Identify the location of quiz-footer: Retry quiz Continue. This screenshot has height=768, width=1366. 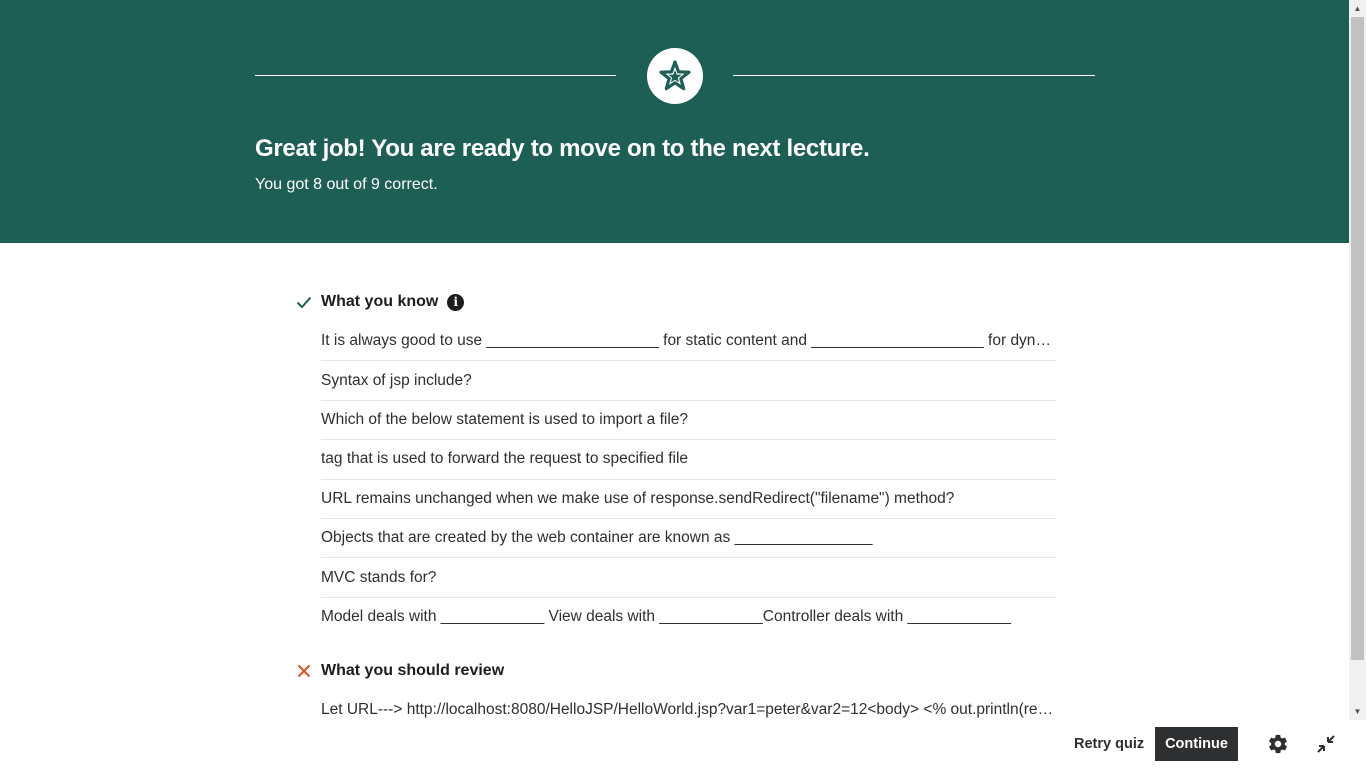
(683, 744).